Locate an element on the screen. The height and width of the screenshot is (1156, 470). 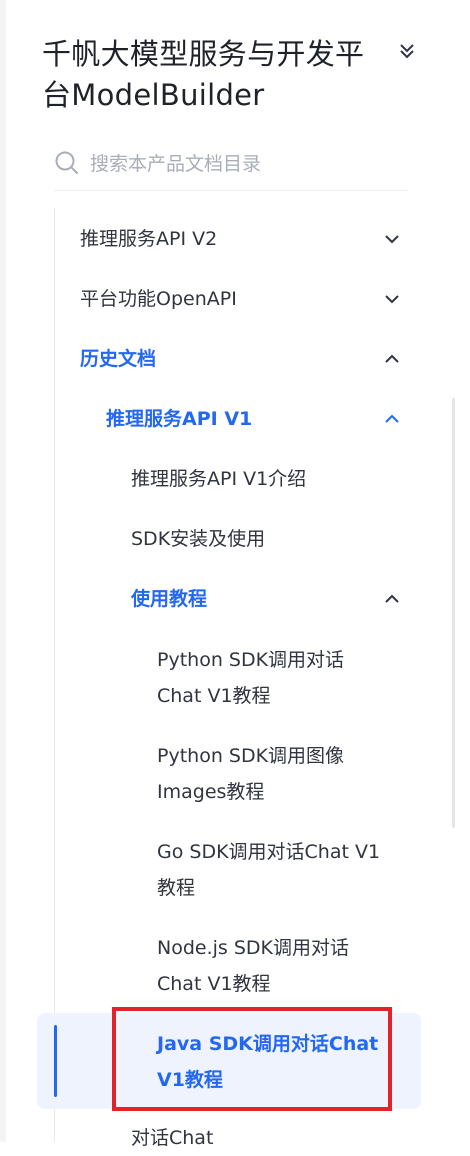
chevron-double-down-icon is located at coordinates (407, 51).